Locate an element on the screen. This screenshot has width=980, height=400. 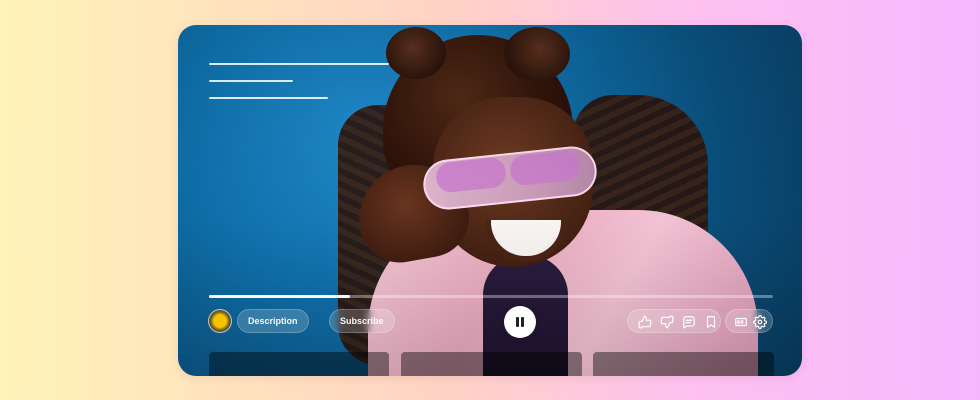
comment-icon is located at coordinates (689, 322).